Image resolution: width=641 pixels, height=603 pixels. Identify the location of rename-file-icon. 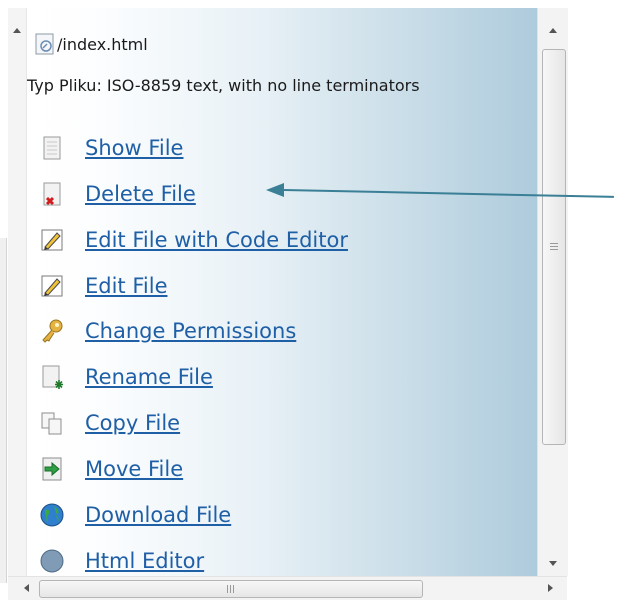
(52, 377).